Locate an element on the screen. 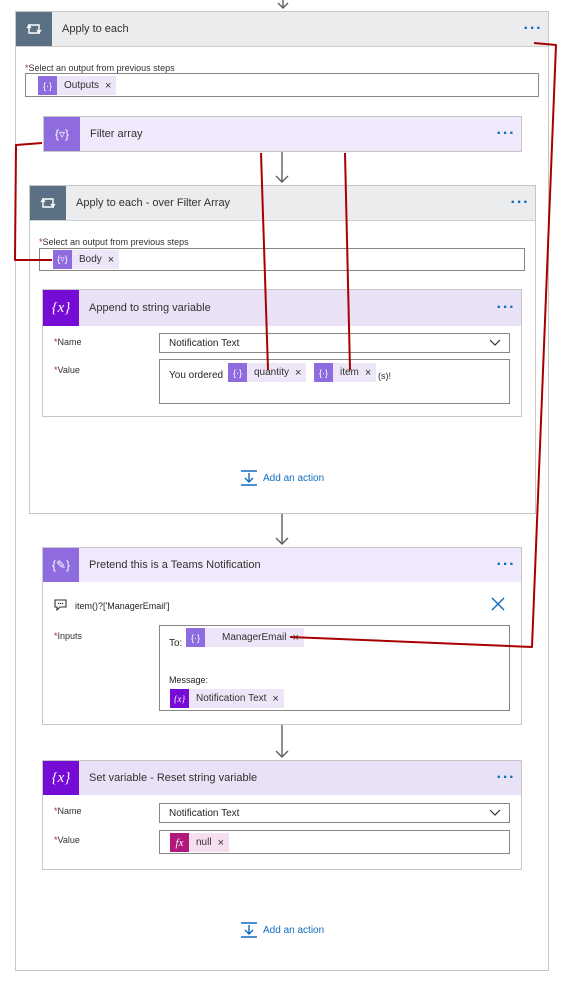  filter-array-card: {▿} Filter array ··· is located at coordinates (282, 134).